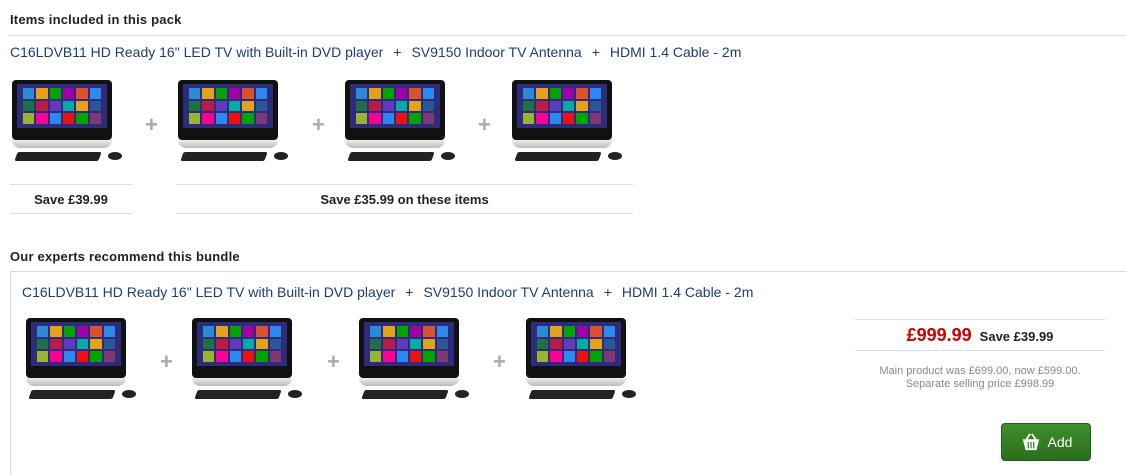 This screenshot has width=1127, height=475. Describe the element at coordinates (496, 52) in the screenshot. I see `pack-item-link-antenna: SV9150 Indoor TV Antenna` at that location.